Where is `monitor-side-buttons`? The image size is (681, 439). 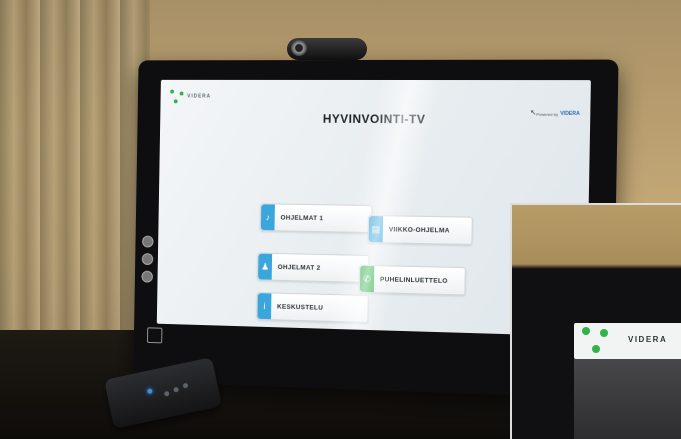 monitor-side-buttons is located at coordinates (147, 262).